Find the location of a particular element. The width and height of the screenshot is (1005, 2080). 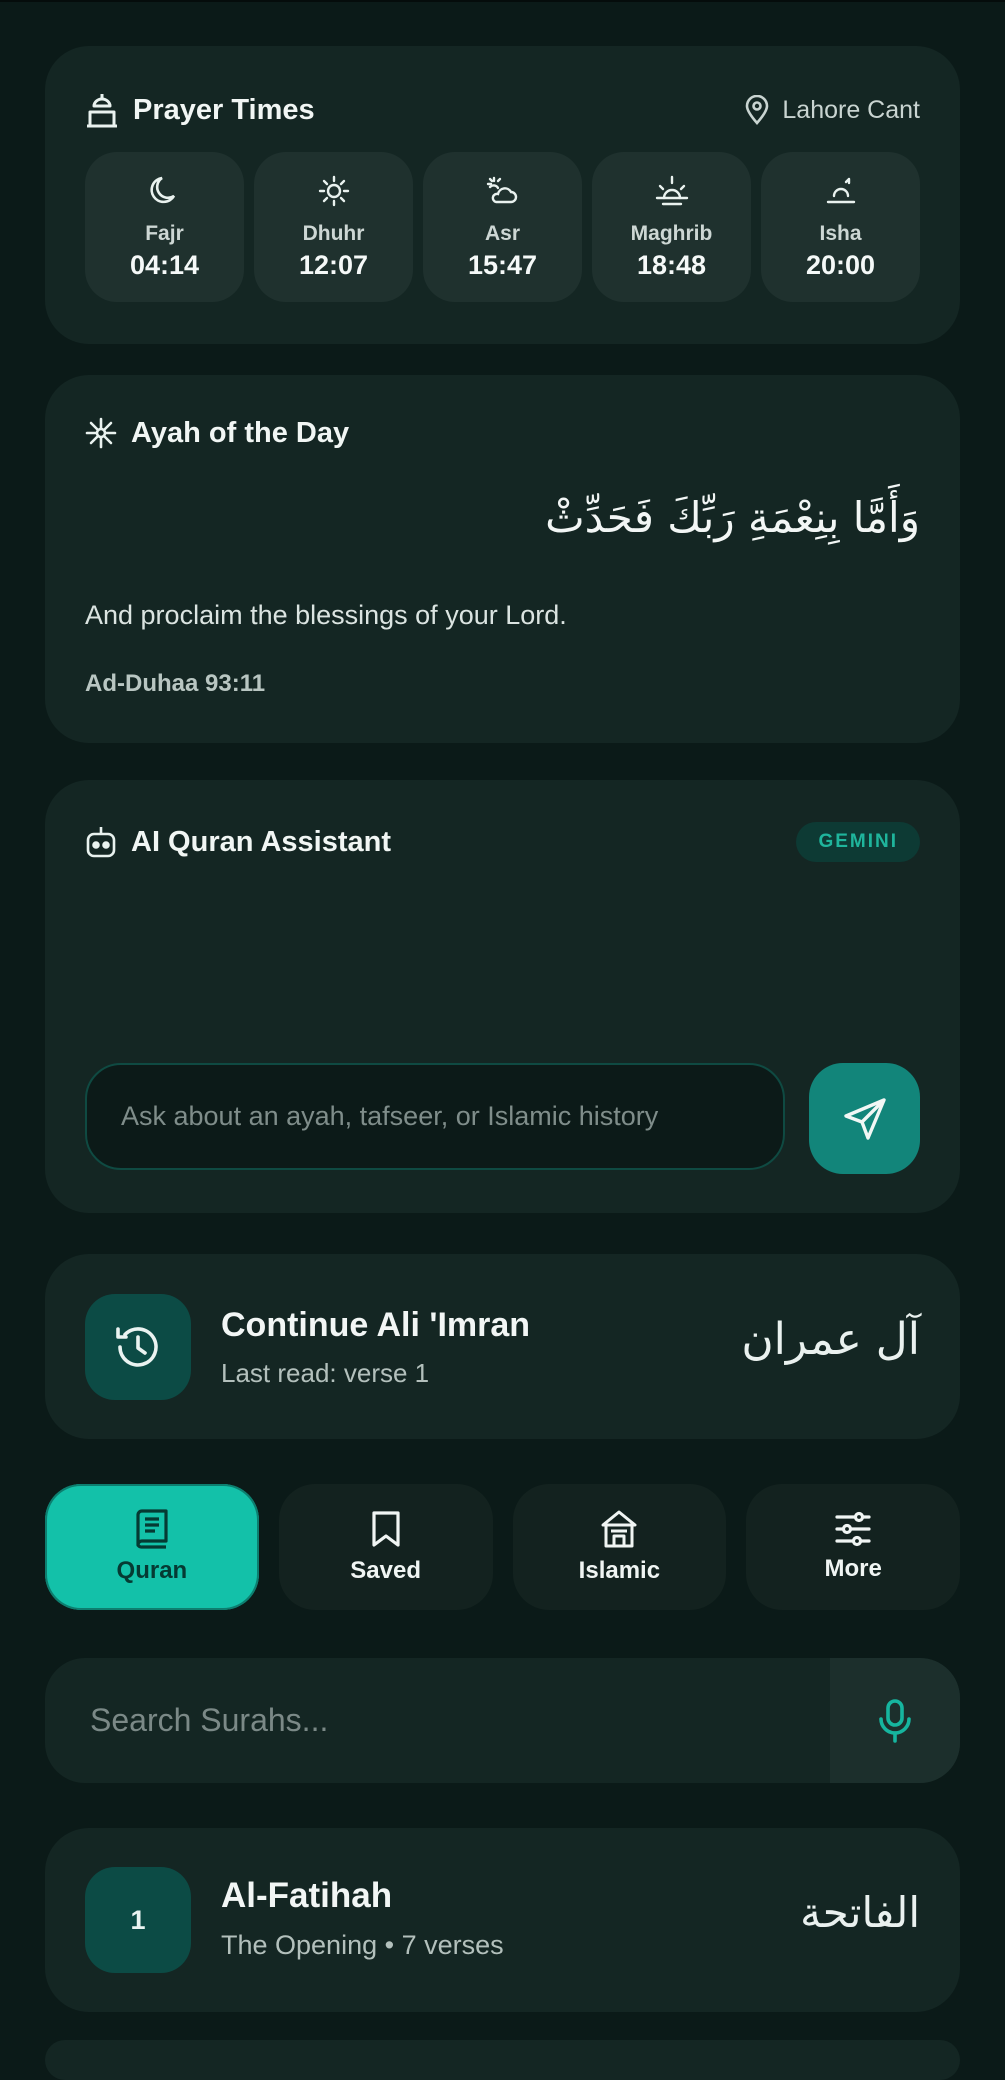

tab-label: Islamic is located at coordinates (619, 1570).